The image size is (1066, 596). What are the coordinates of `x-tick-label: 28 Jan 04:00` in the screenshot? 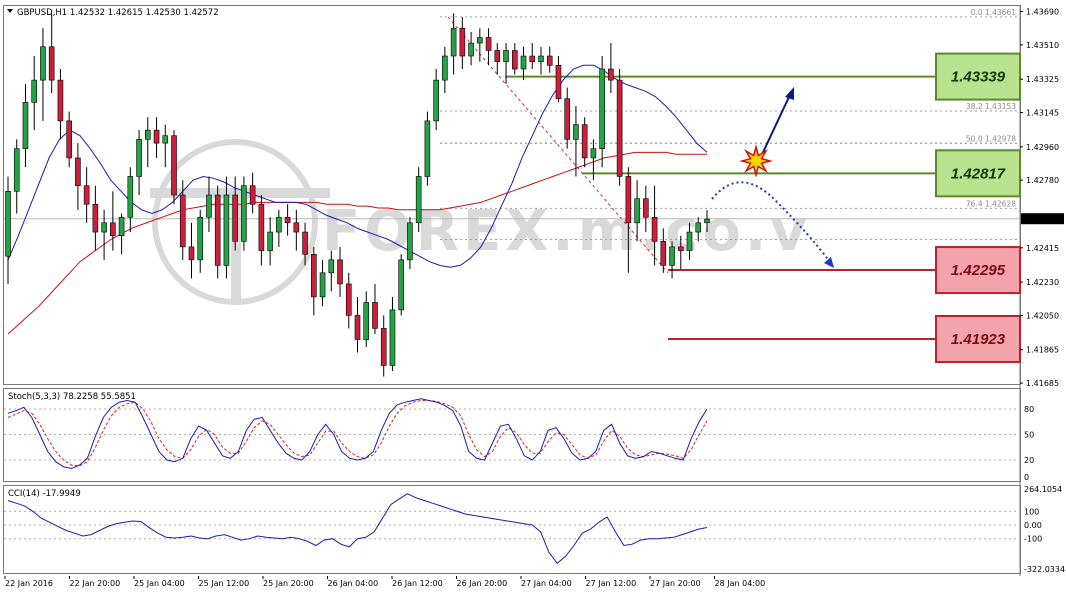 It's located at (740, 583).